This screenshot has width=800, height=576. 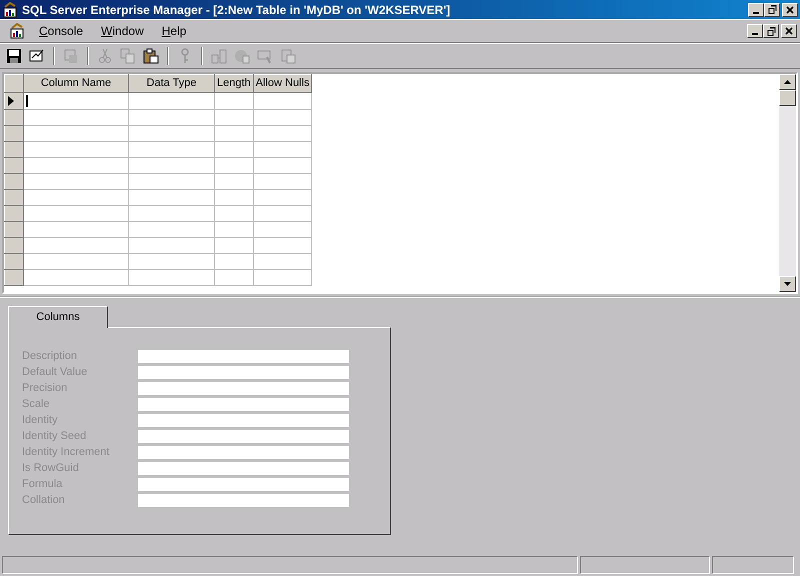 I want to click on scroll-up-button, so click(x=787, y=82).